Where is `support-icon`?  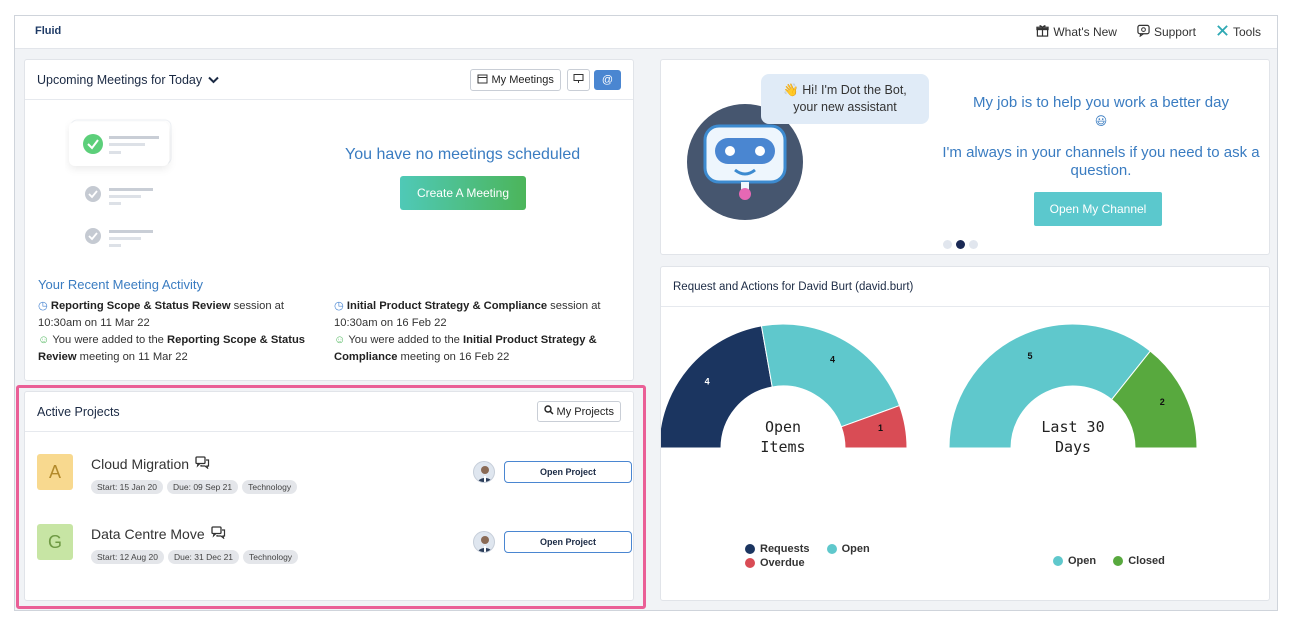
support-icon is located at coordinates (1143, 32).